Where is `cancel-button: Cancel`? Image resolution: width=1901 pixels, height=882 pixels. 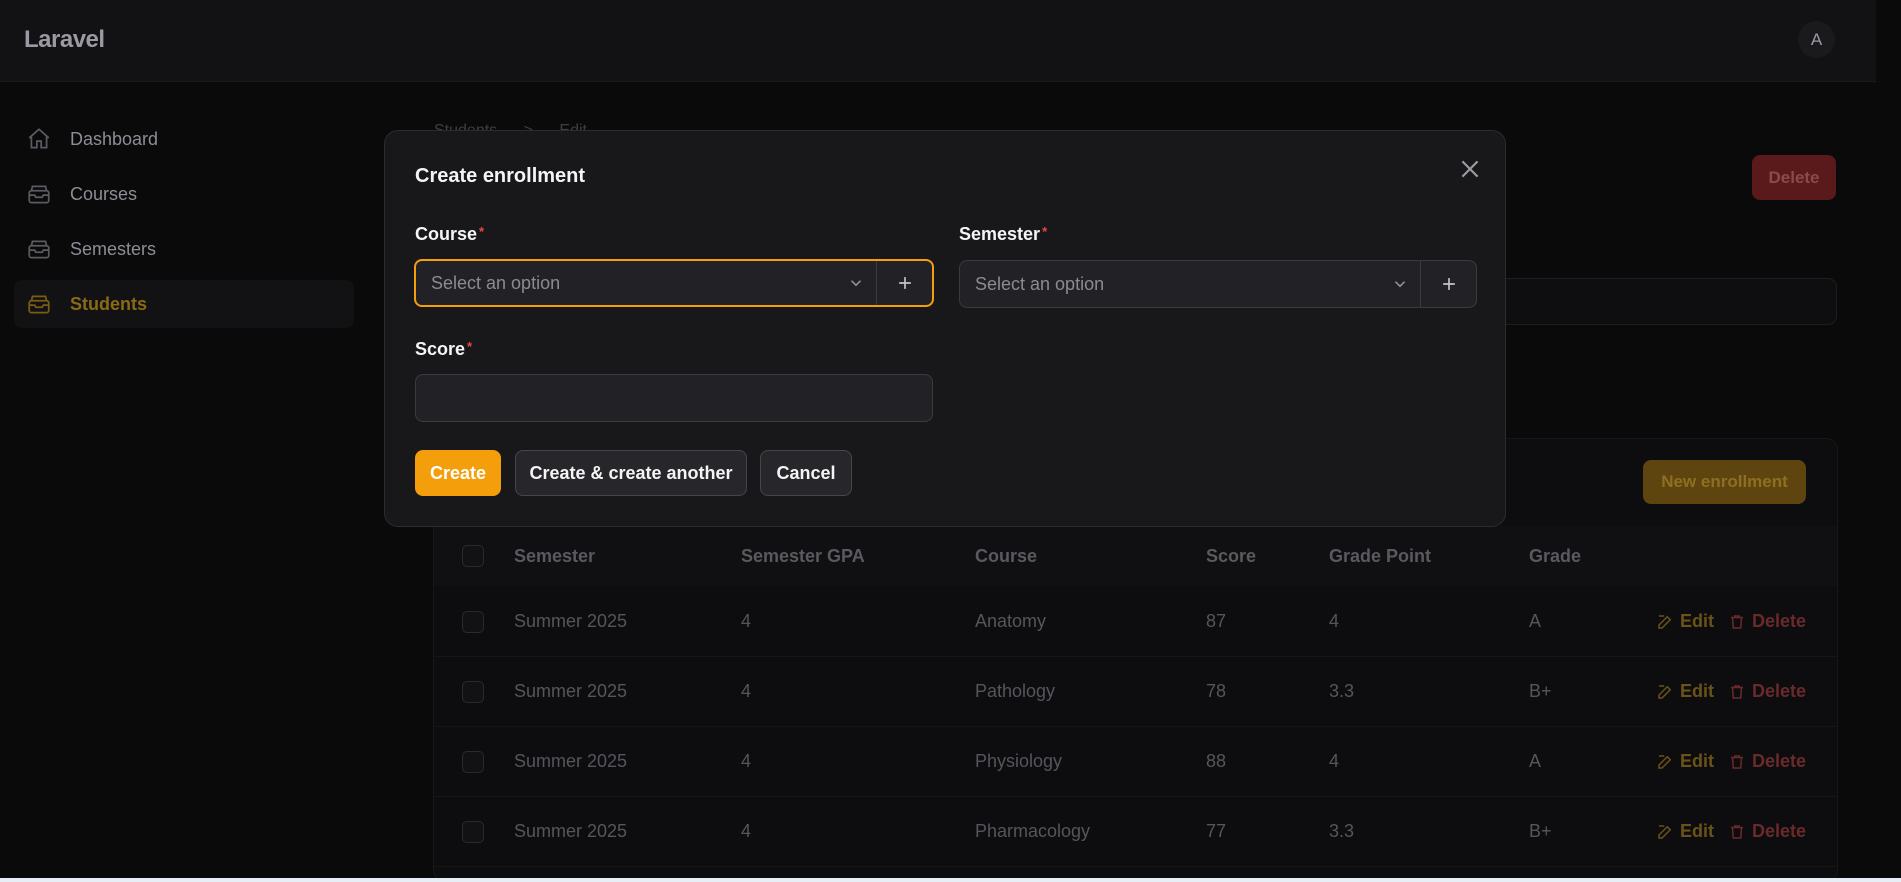
cancel-button: Cancel is located at coordinates (806, 473).